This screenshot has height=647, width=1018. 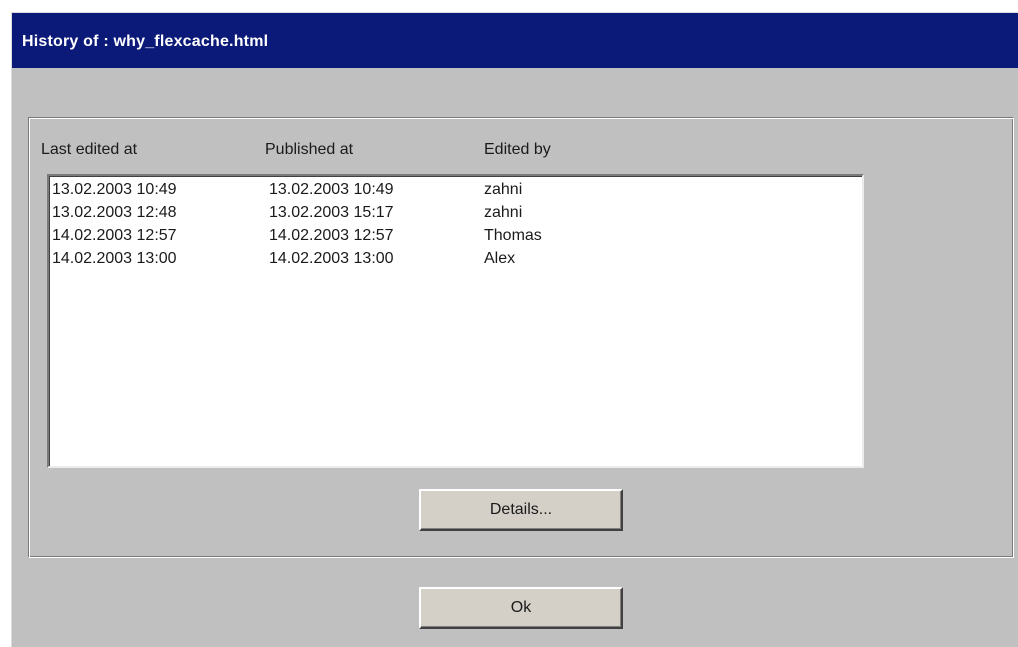 What do you see at coordinates (331, 235) in the screenshot?
I see `published-cell: 14.02.2003 12:57` at bounding box center [331, 235].